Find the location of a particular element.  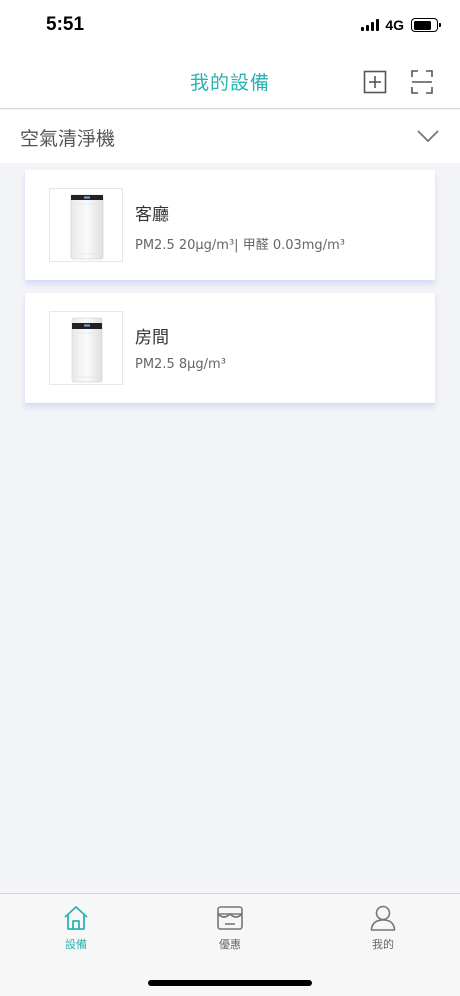

category-header: 空氣清淨機 is located at coordinates (230, 136).